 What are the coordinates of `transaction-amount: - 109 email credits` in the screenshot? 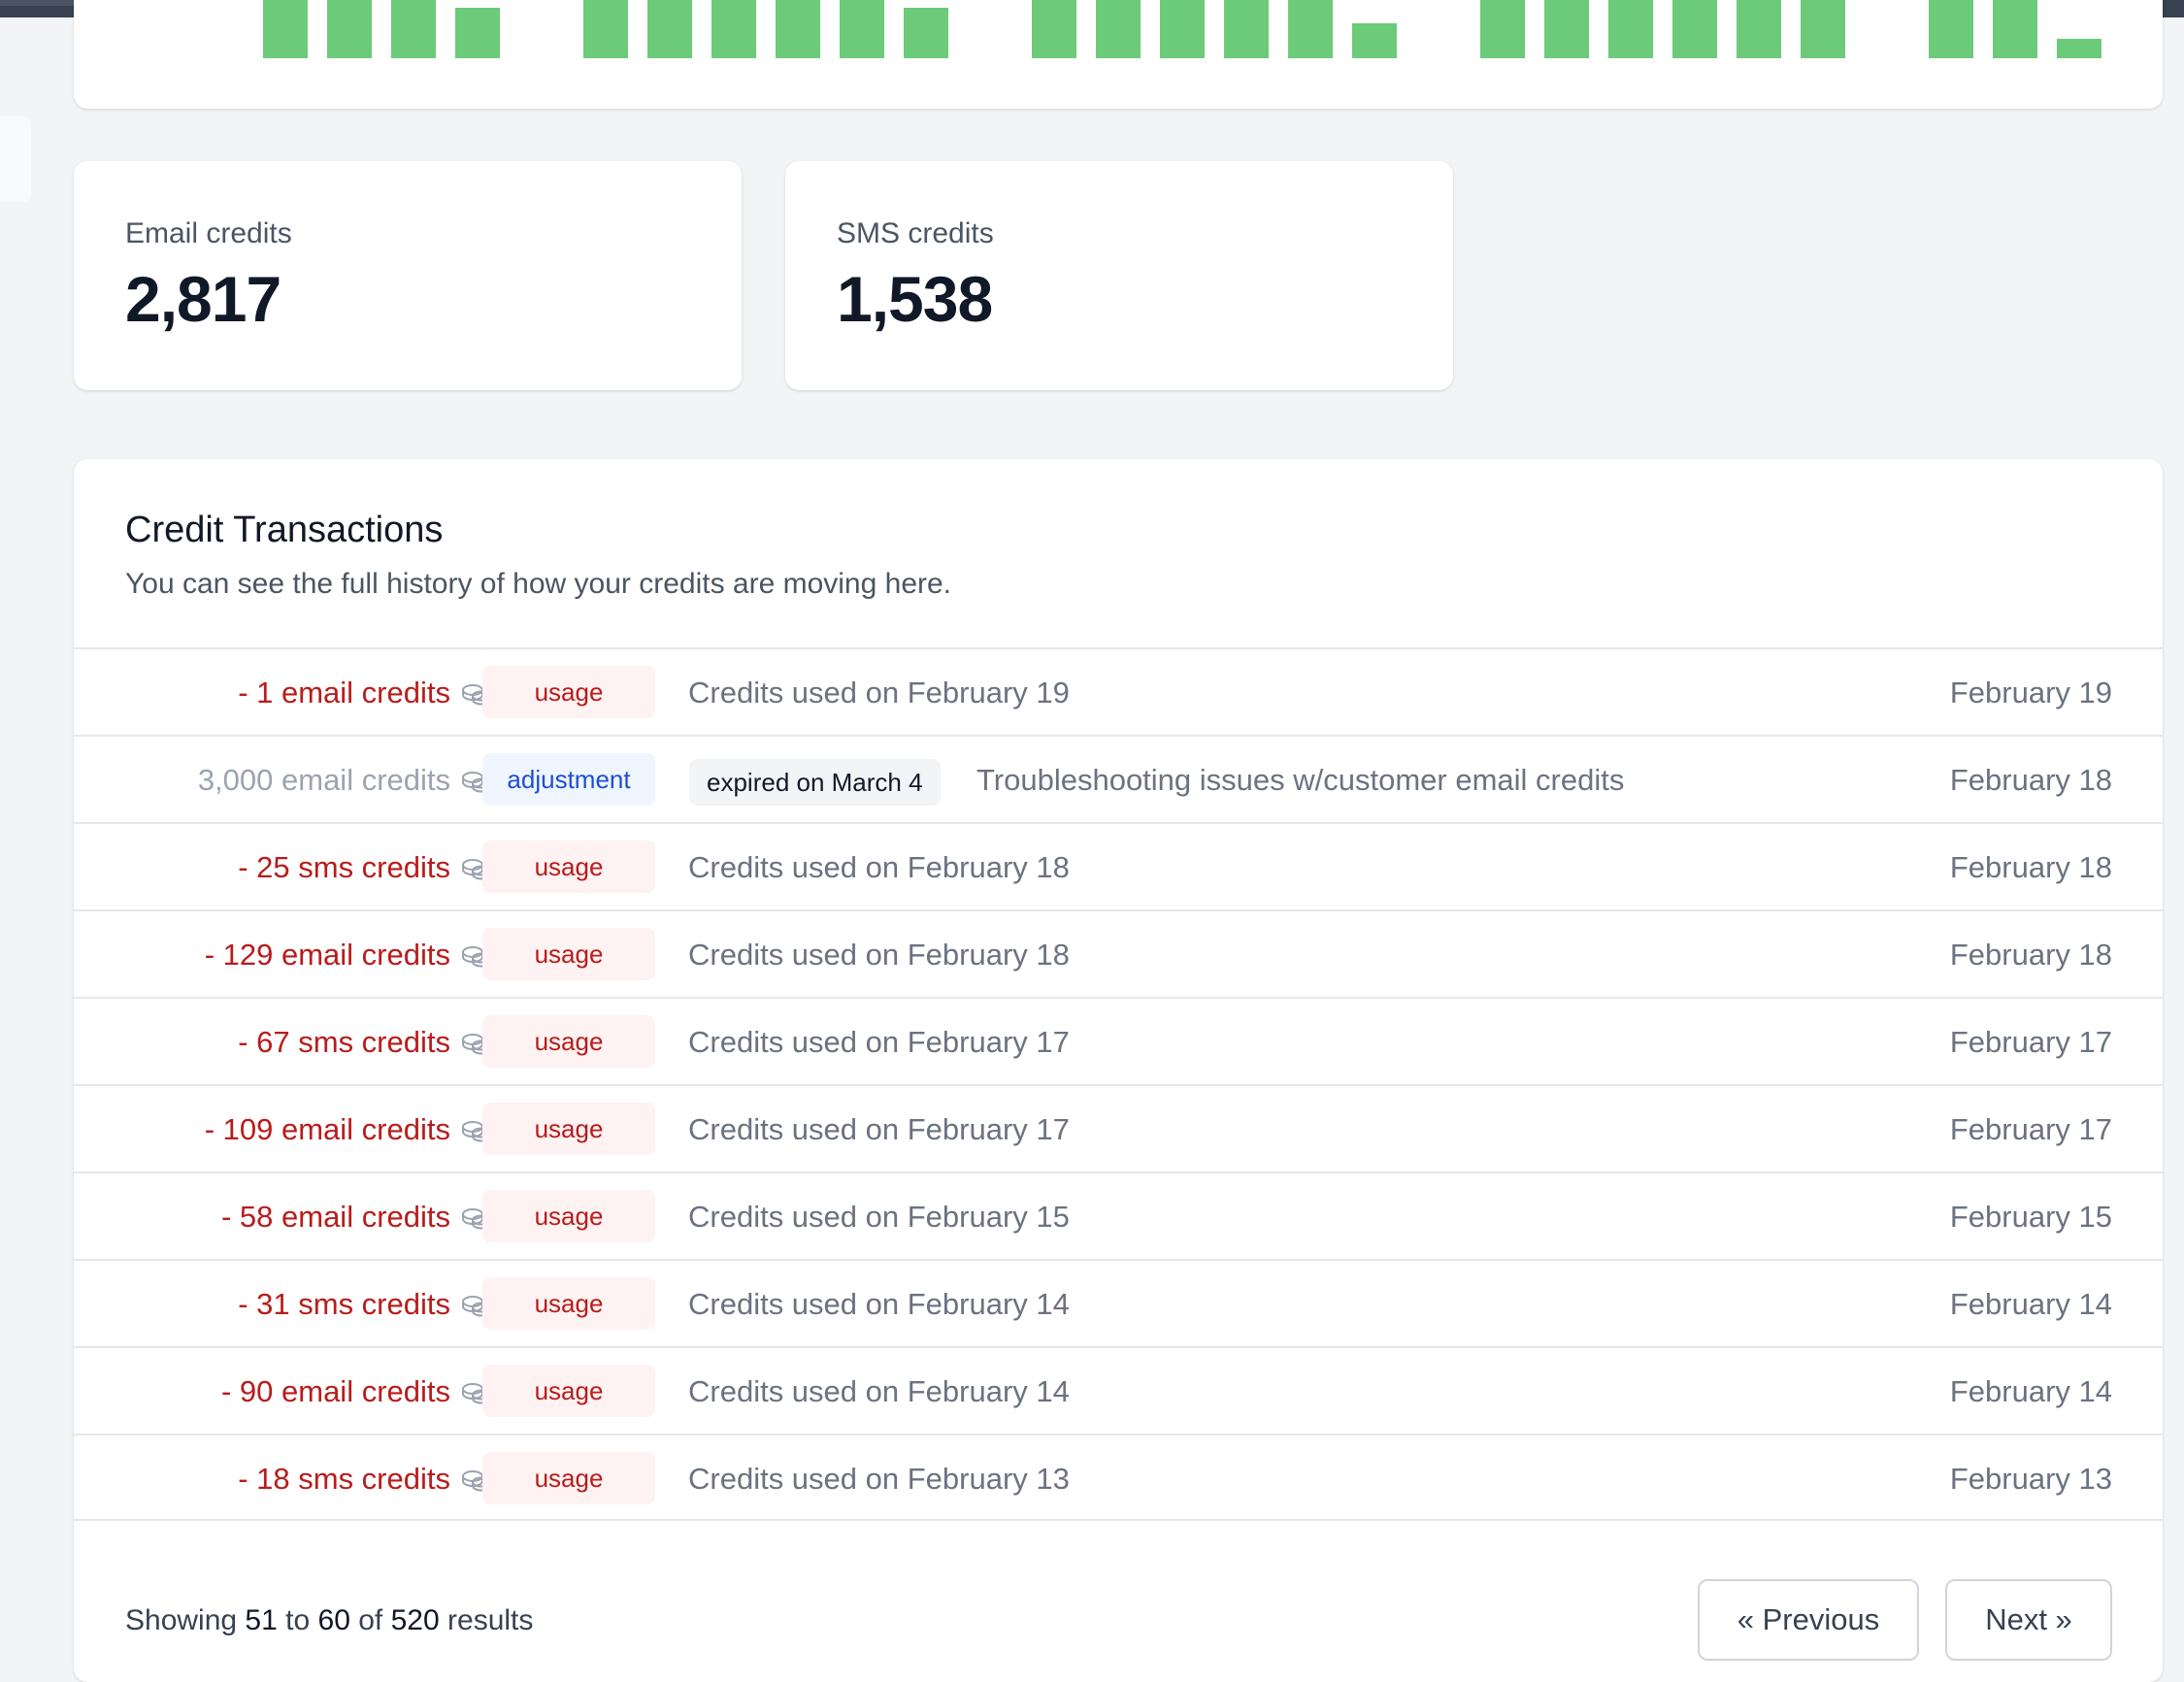 It's located at (349, 1129).